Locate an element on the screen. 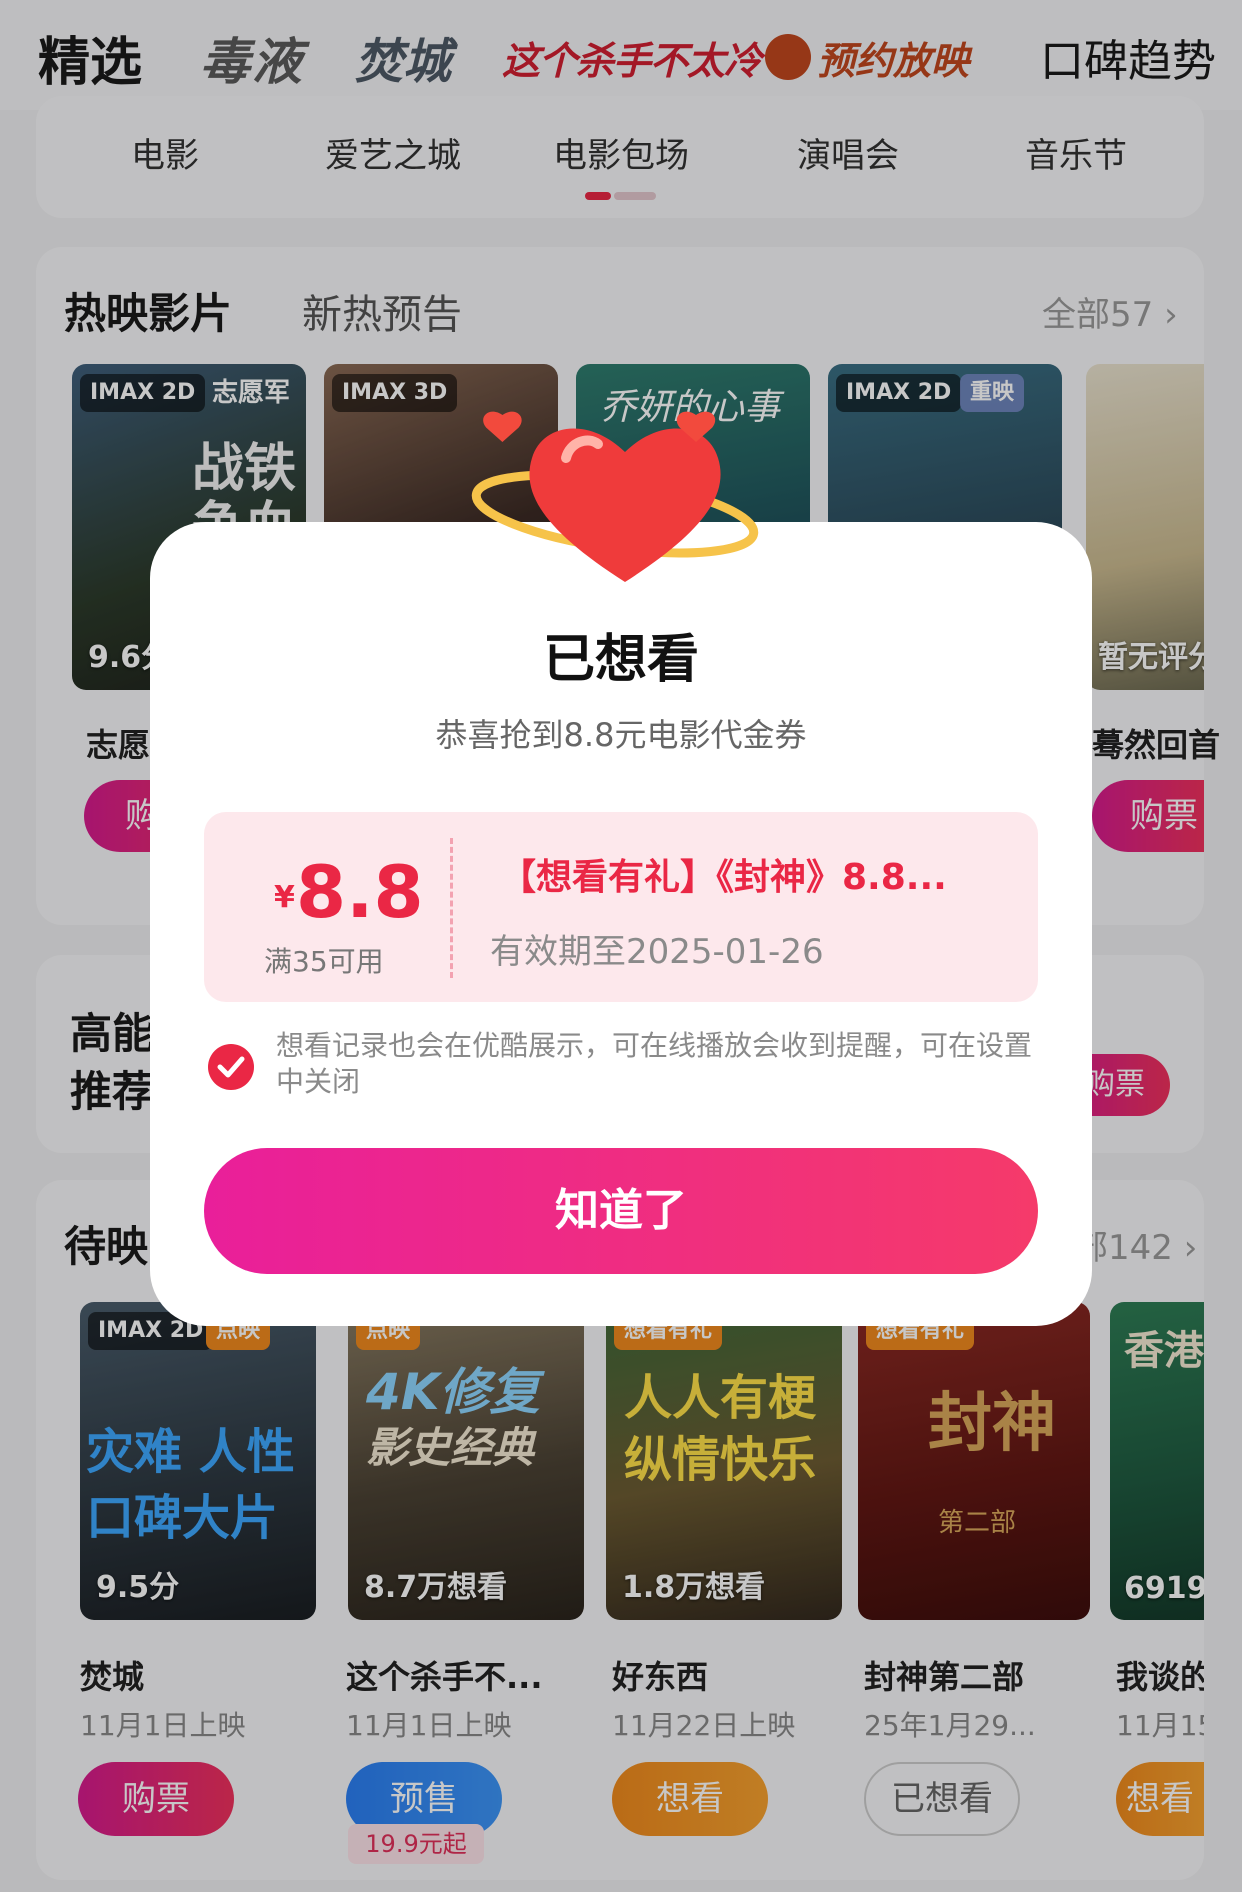 The image size is (1242, 1892). heart-icon is located at coordinates (625, 496).